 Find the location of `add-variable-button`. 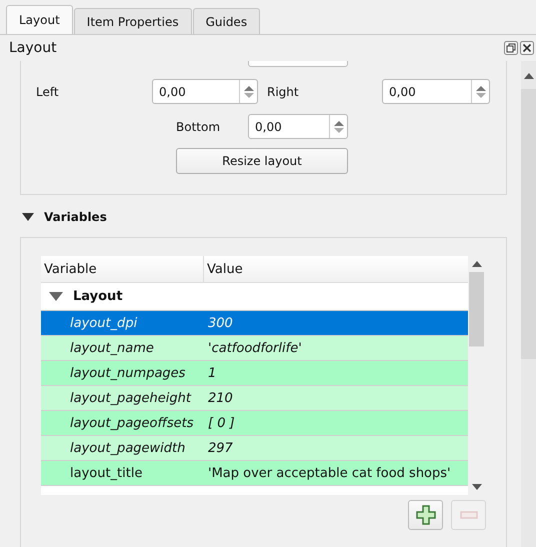

add-variable-button is located at coordinates (425, 515).